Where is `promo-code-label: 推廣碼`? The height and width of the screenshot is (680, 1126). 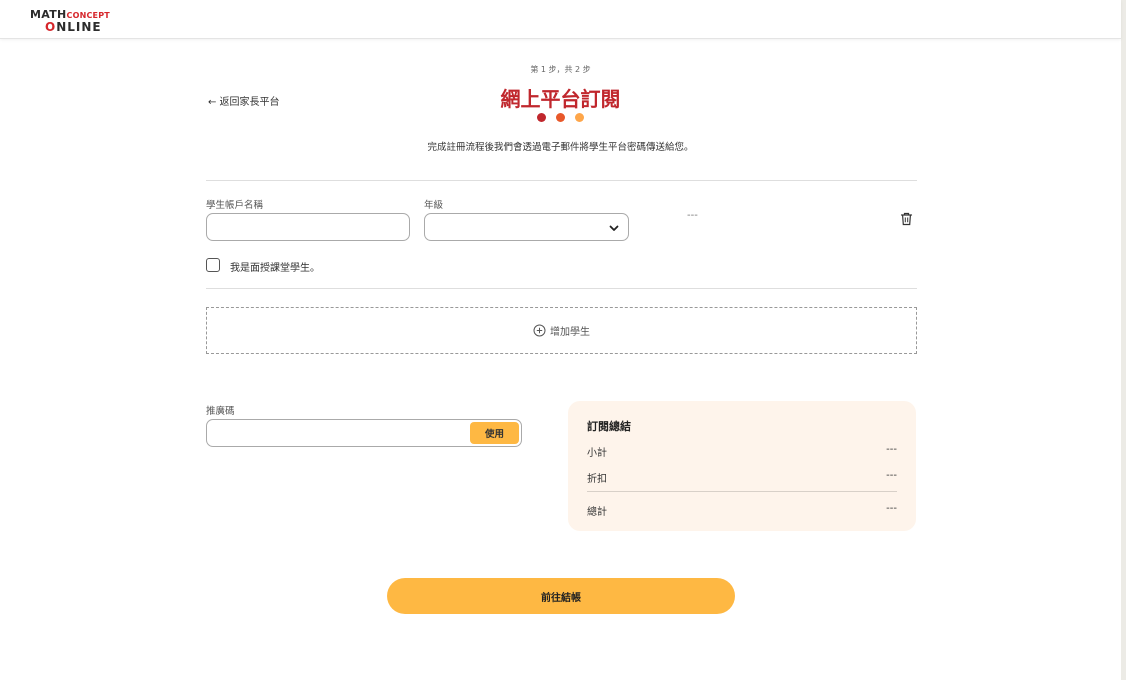
promo-code-label: 推廣碼 is located at coordinates (220, 411).